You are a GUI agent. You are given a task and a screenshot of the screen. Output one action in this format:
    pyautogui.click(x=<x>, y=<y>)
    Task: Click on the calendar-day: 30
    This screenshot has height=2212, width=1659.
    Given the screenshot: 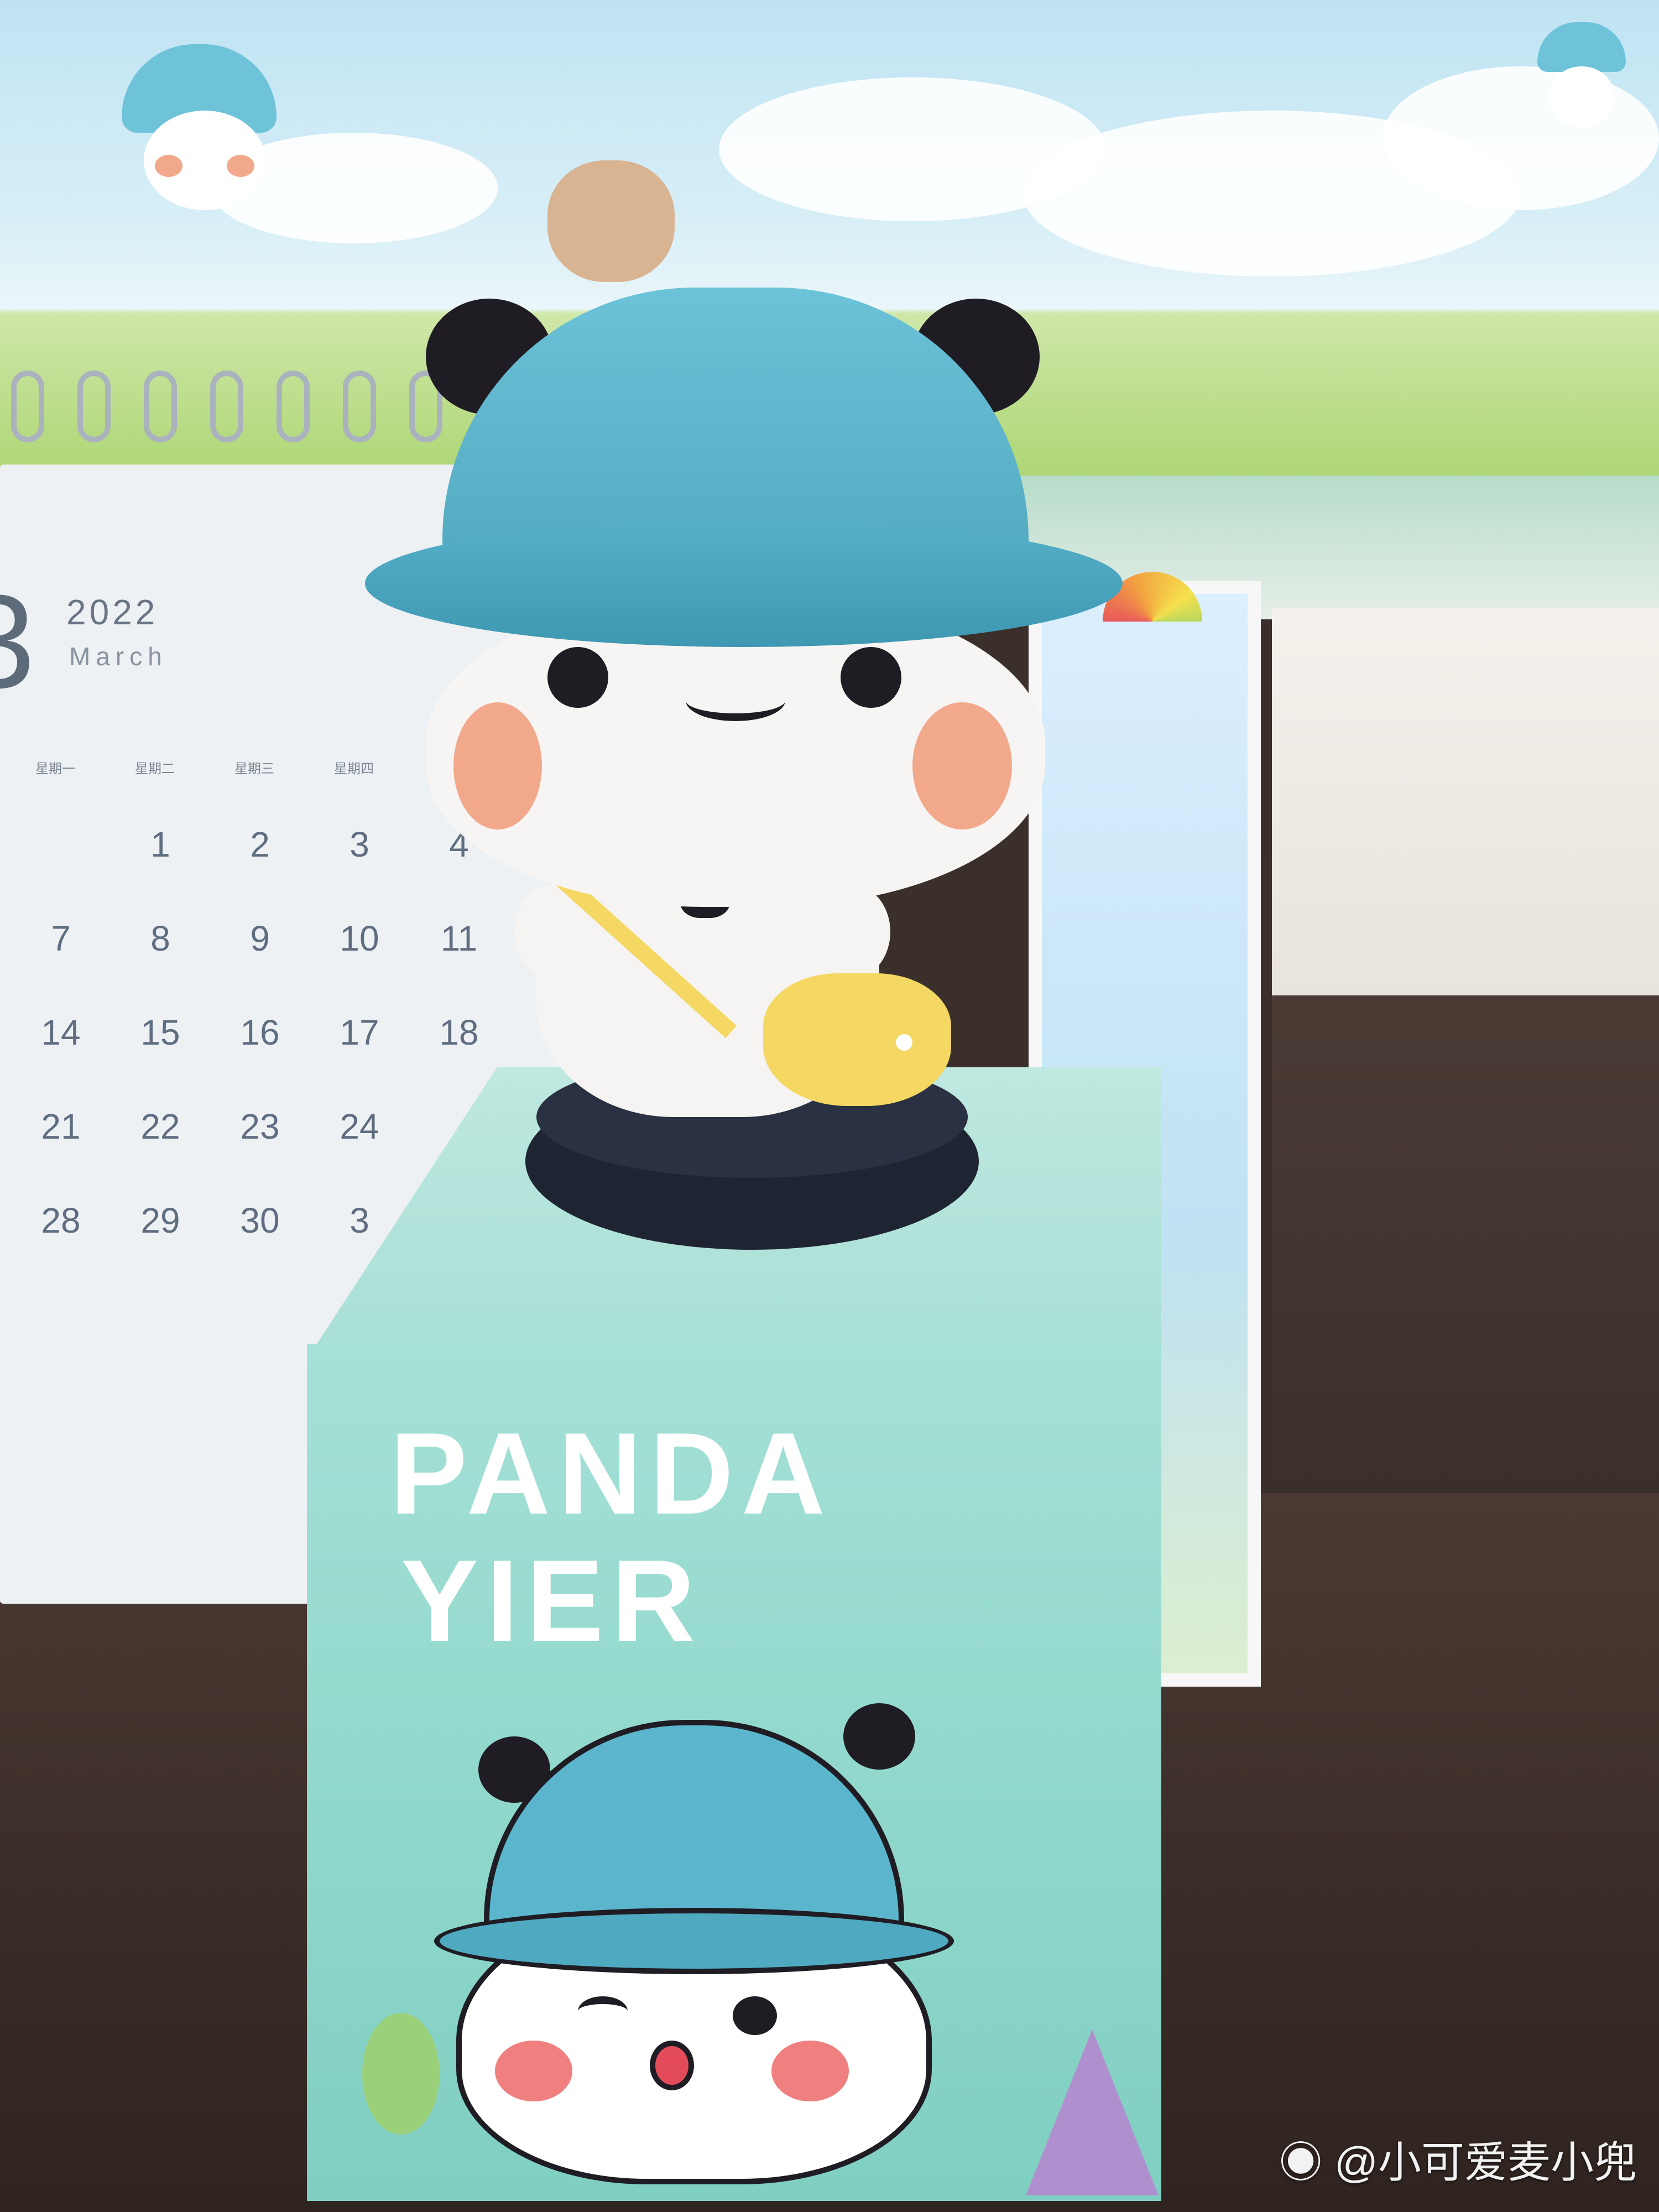 What is the action you would take?
    pyautogui.click(x=260, y=1220)
    